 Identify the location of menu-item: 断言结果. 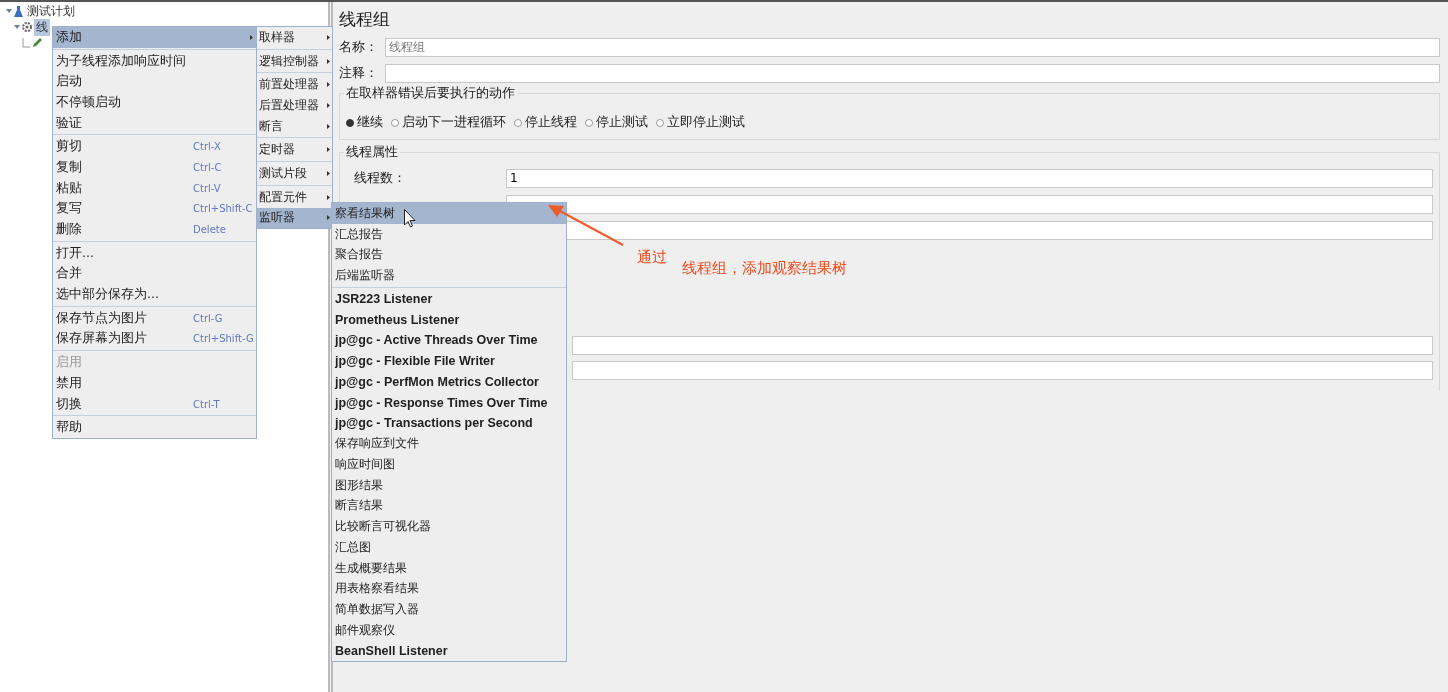
(449, 506).